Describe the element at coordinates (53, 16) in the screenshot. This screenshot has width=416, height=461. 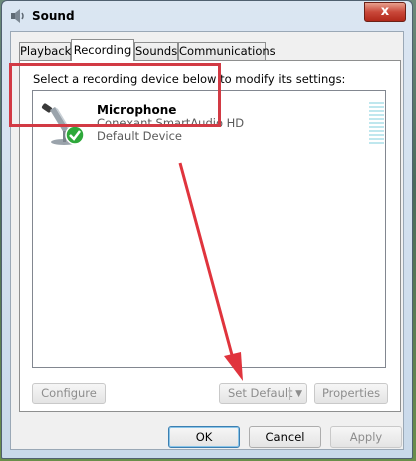
I see `window-title: Sound` at that location.